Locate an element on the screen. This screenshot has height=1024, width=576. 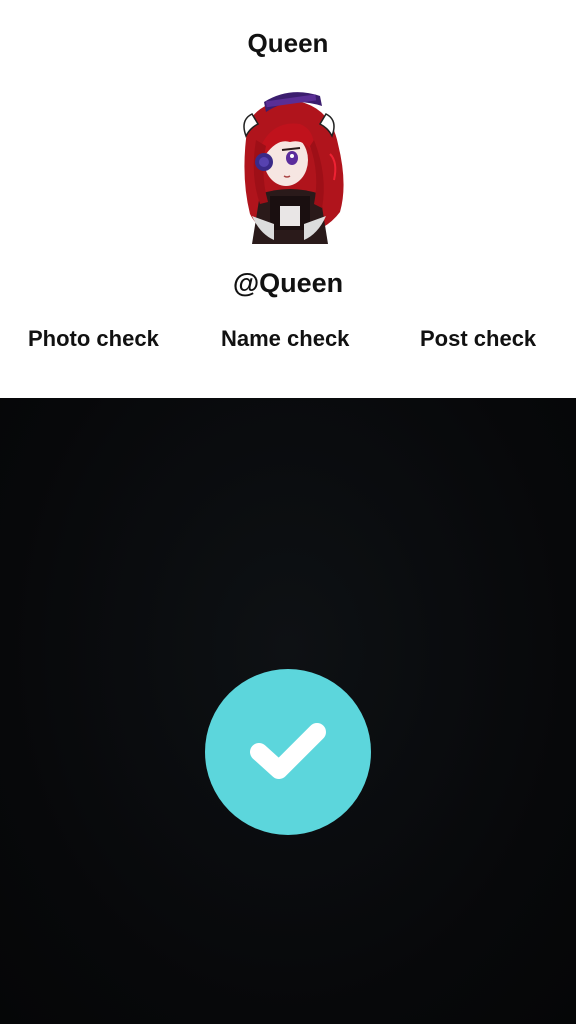
check-icon is located at coordinates (288, 751).